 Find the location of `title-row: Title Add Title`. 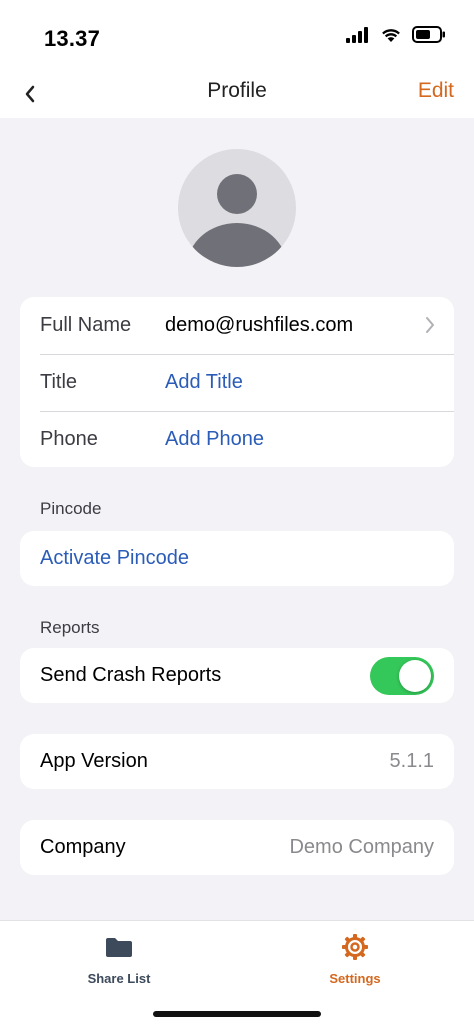

title-row: Title Add Title is located at coordinates (237, 382).